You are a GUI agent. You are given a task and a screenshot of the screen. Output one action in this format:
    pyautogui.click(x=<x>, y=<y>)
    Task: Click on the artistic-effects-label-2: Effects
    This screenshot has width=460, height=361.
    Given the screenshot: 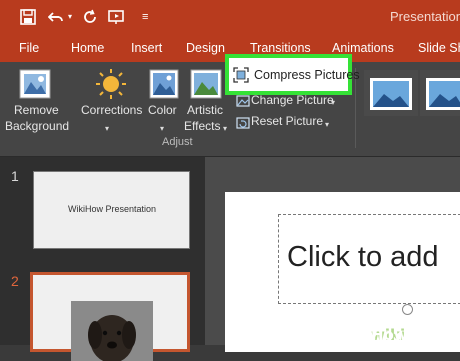 What is the action you would take?
    pyautogui.click(x=202, y=126)
    